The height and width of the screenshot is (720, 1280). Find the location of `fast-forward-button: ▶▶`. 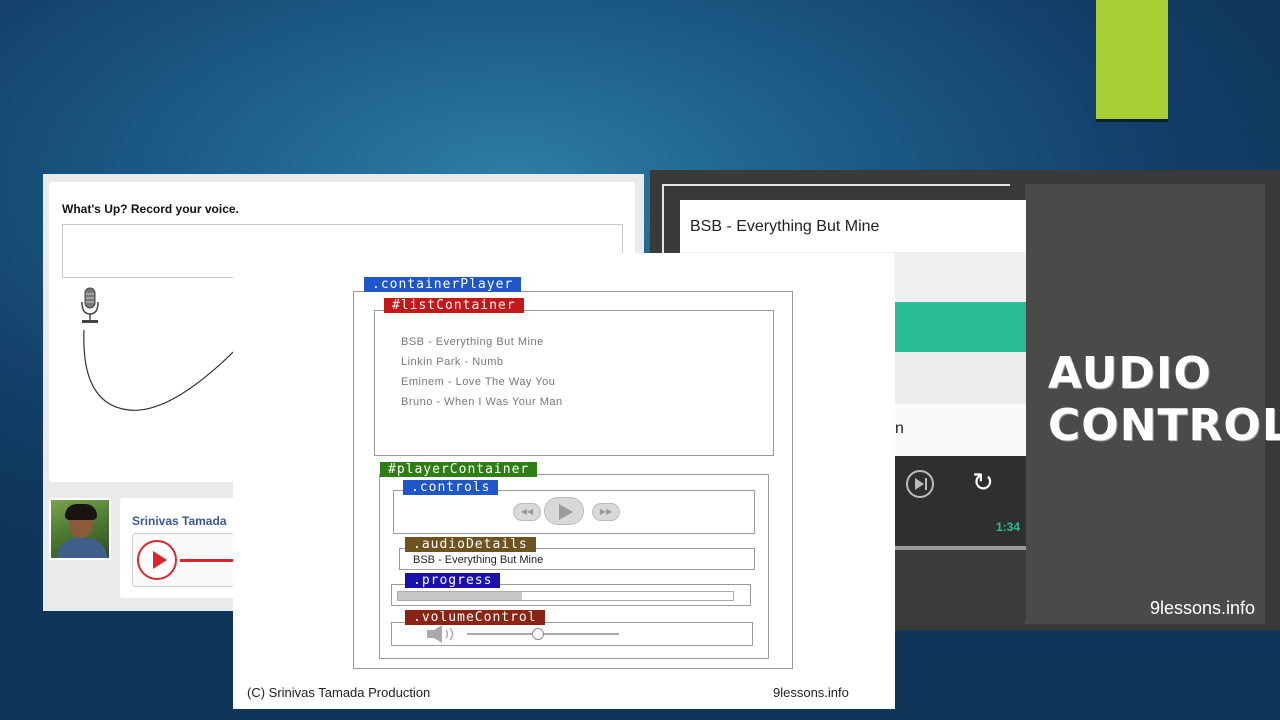

fast-forward-button: ▶▶ is located at coordinates (606, 512).